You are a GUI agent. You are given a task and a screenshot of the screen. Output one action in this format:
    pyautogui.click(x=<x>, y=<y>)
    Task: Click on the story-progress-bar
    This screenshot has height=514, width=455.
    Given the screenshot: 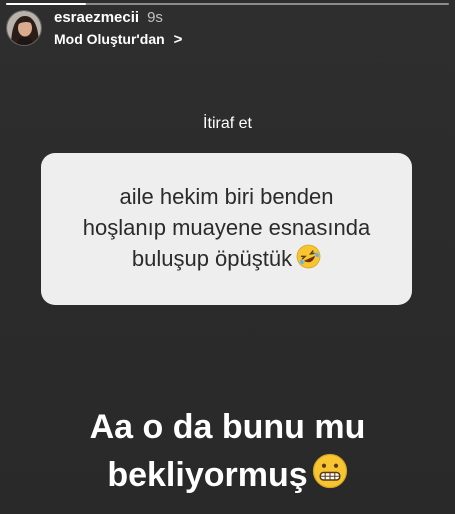 What is the action you would take?
    pyautogui.click(x=227, y=4)
    